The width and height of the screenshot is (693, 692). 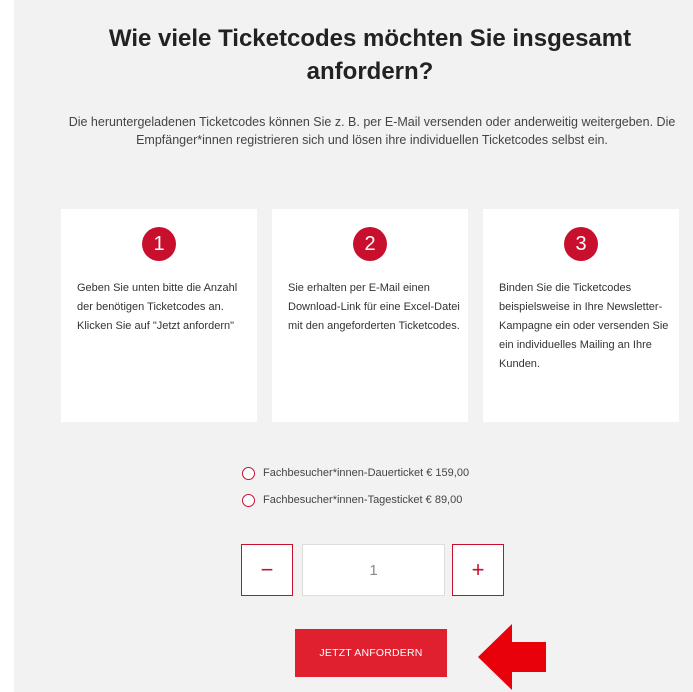 What do you see at coordinates (267, 570) in the screenshot?
I see `decrement-button: −` at bounding box center [267, 570].